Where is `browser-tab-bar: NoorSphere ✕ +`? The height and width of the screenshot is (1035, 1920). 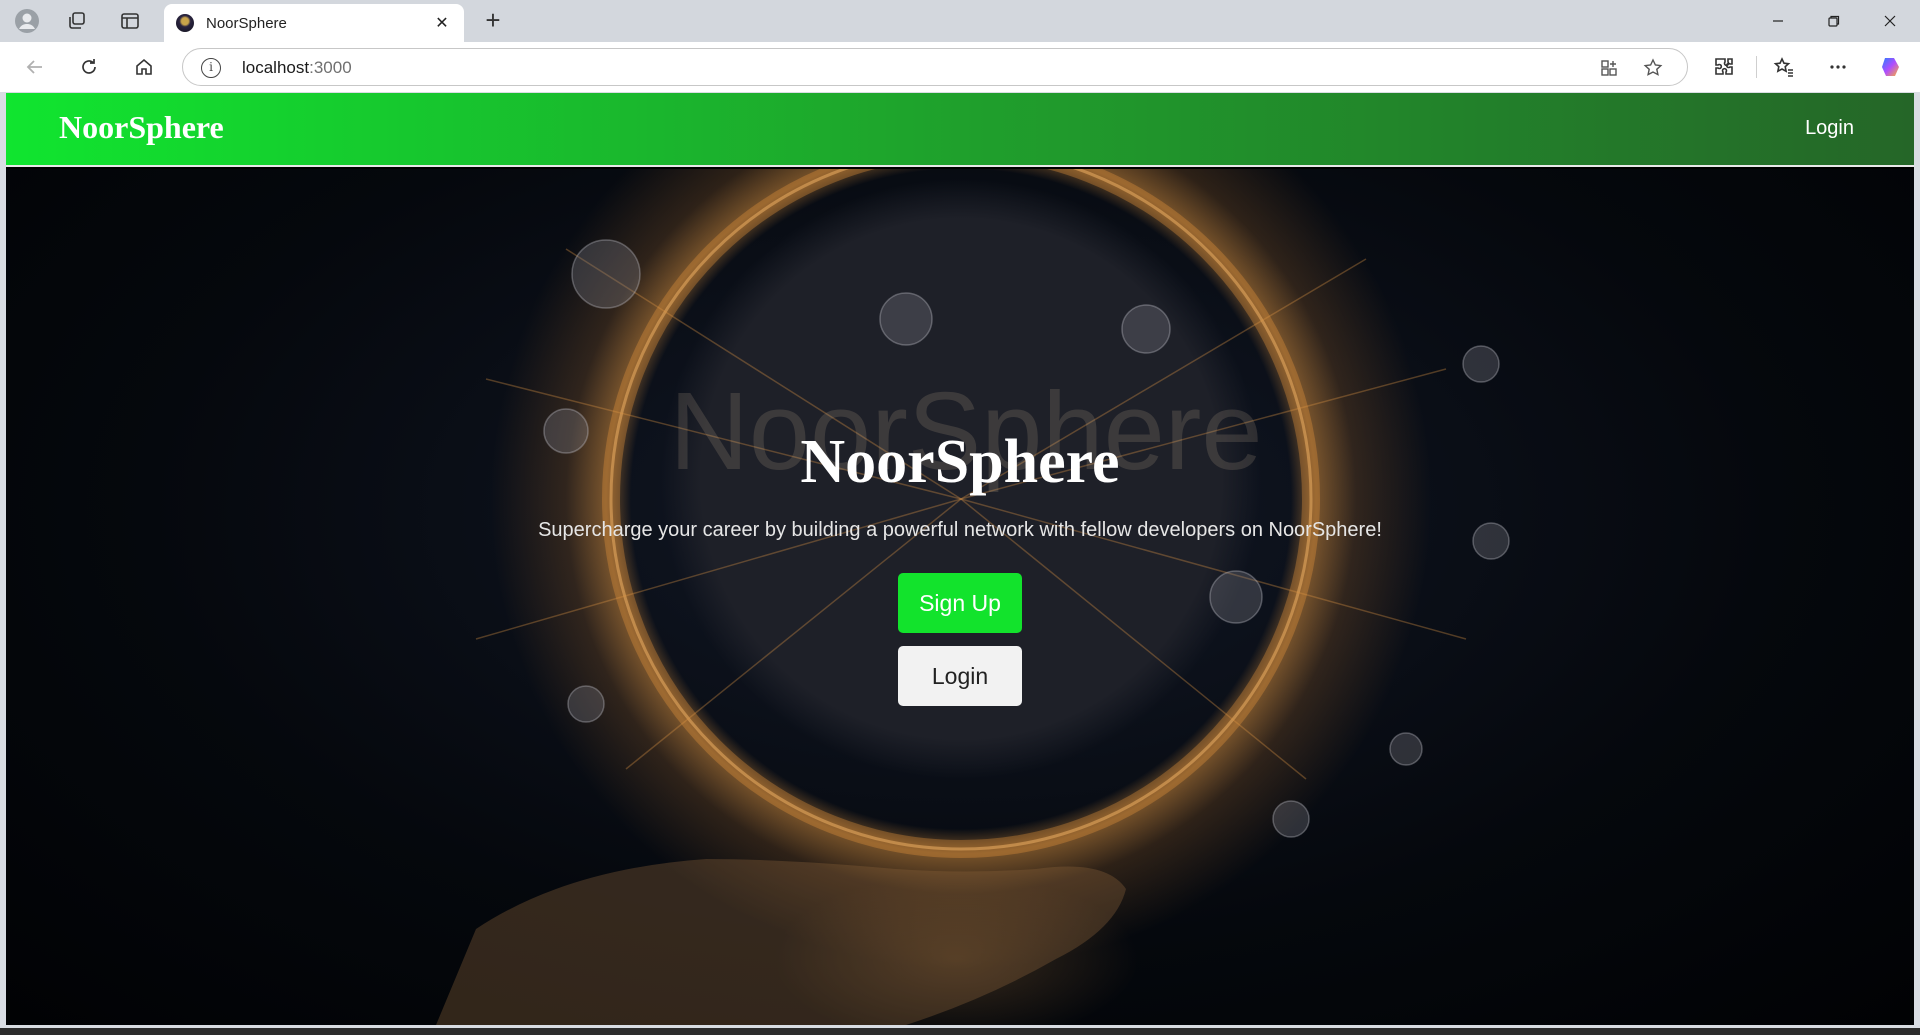
browser-tab-bar: NoorSphere ✕ + is located at coordinates (960, 21).